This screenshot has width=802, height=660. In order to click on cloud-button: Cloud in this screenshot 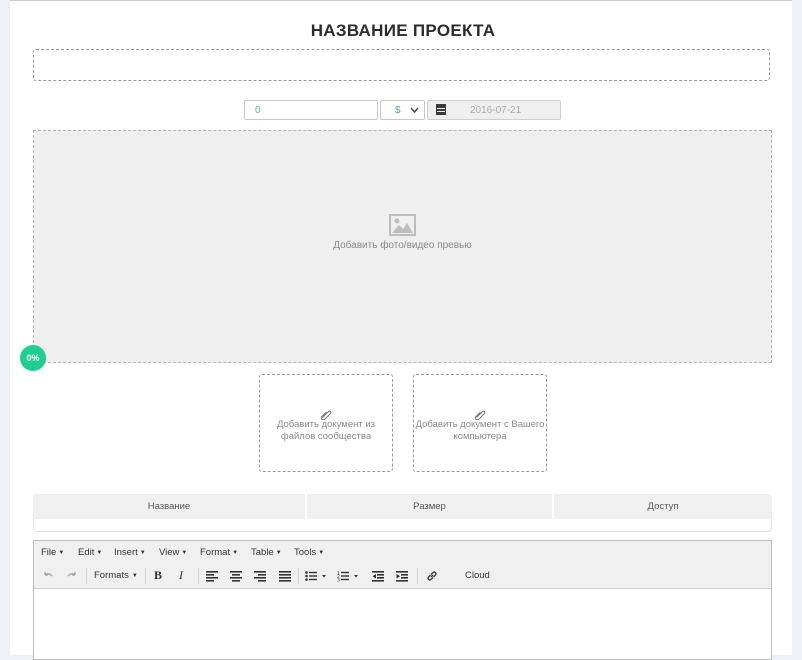, I will do `click(477, 575)`.